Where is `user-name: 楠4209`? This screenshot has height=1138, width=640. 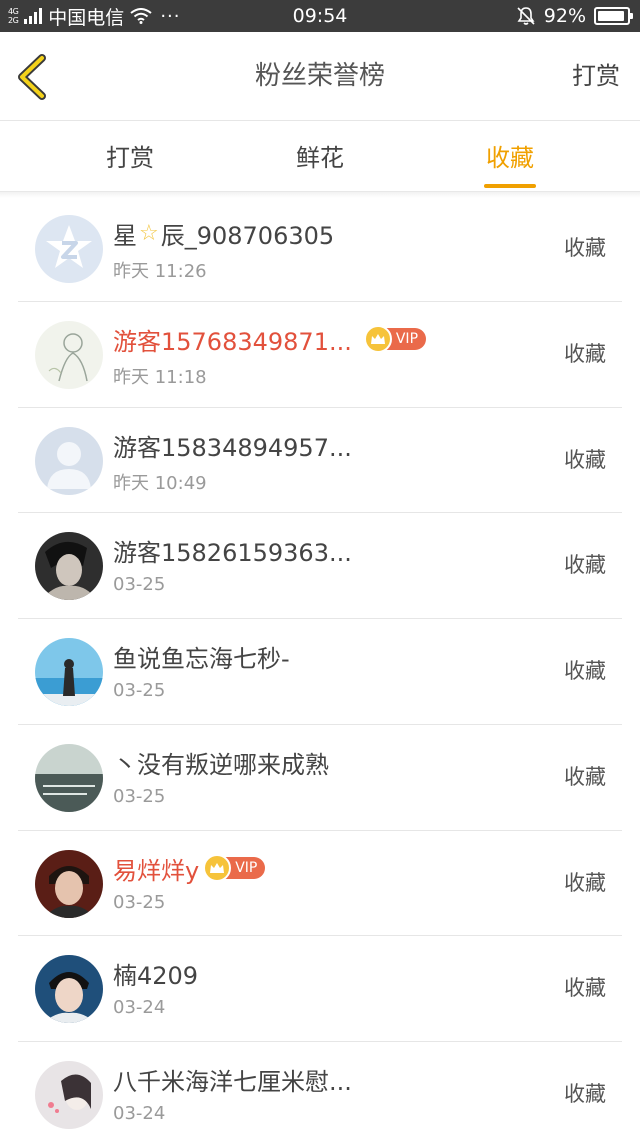
user-name: 楠4209 is located at coordinates (156, 976).